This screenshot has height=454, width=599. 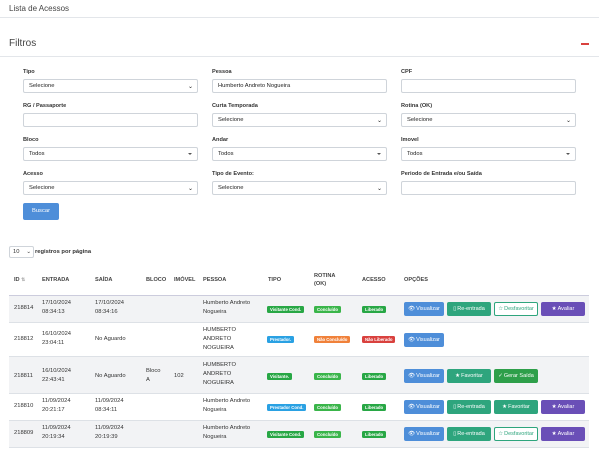 What do you see at coordinates (407, 72) in the screenshot?
I see `cpf-label: CPF` at bounding box center [407, 72].